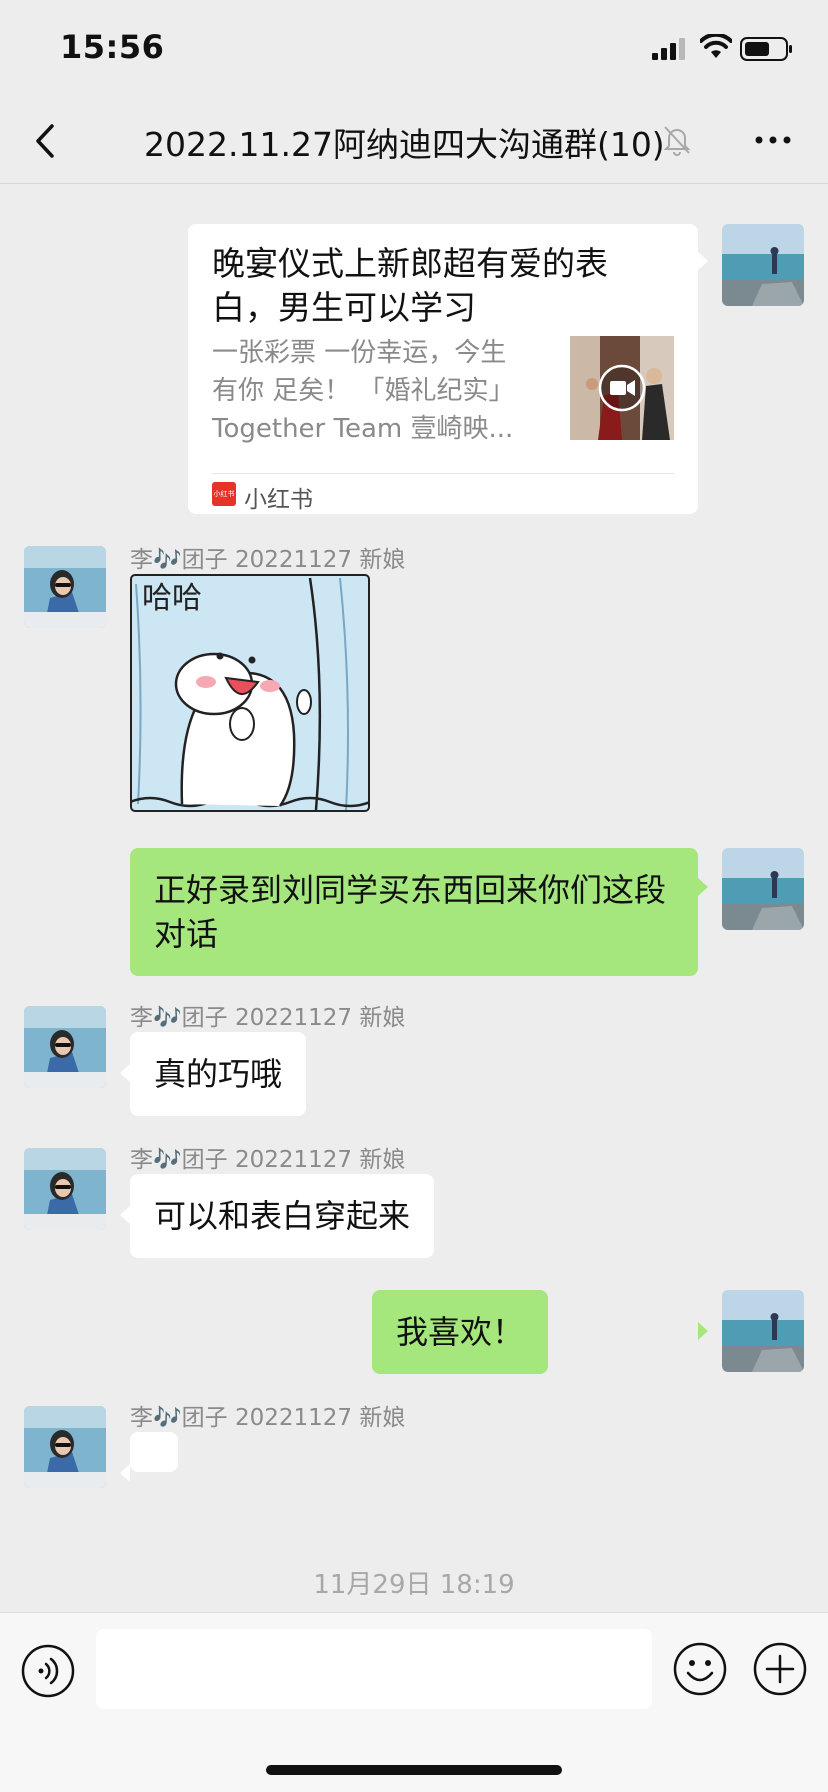 This screenshot has width=828, height=1792. I want to click on voice-icon, so click(48, 1671).